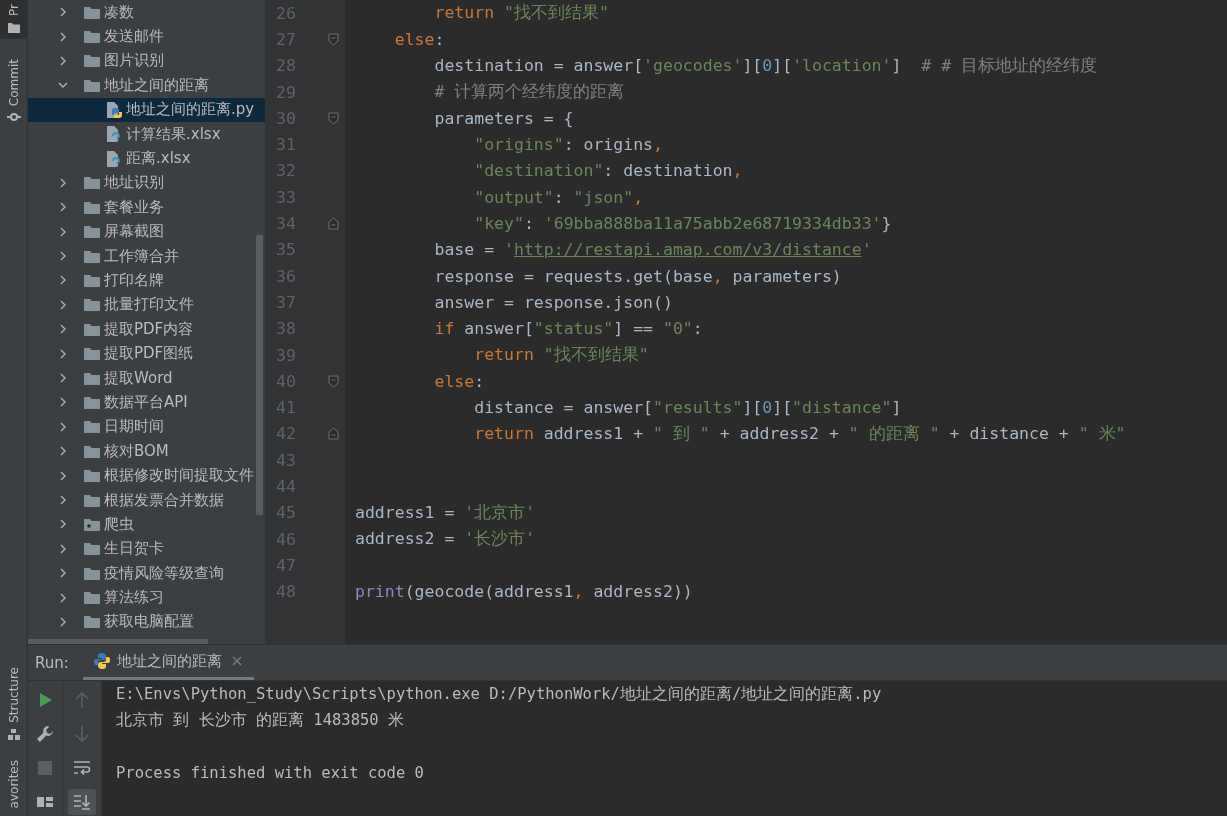 Image resolution: width=1227 pixels, height=816 pixels. Describe the element at coordinates (45, 802) in the screenshot. I see `layout-icon` at that location.